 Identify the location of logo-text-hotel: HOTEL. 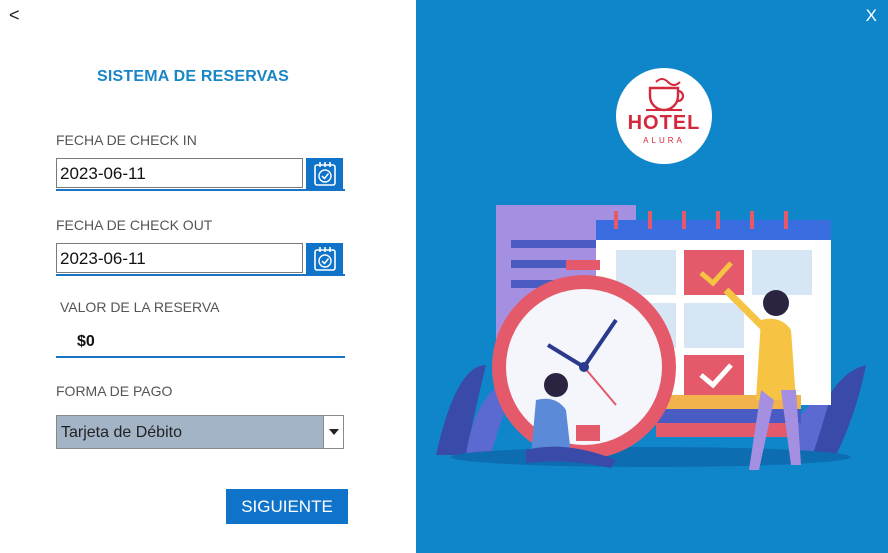
(664, 123).